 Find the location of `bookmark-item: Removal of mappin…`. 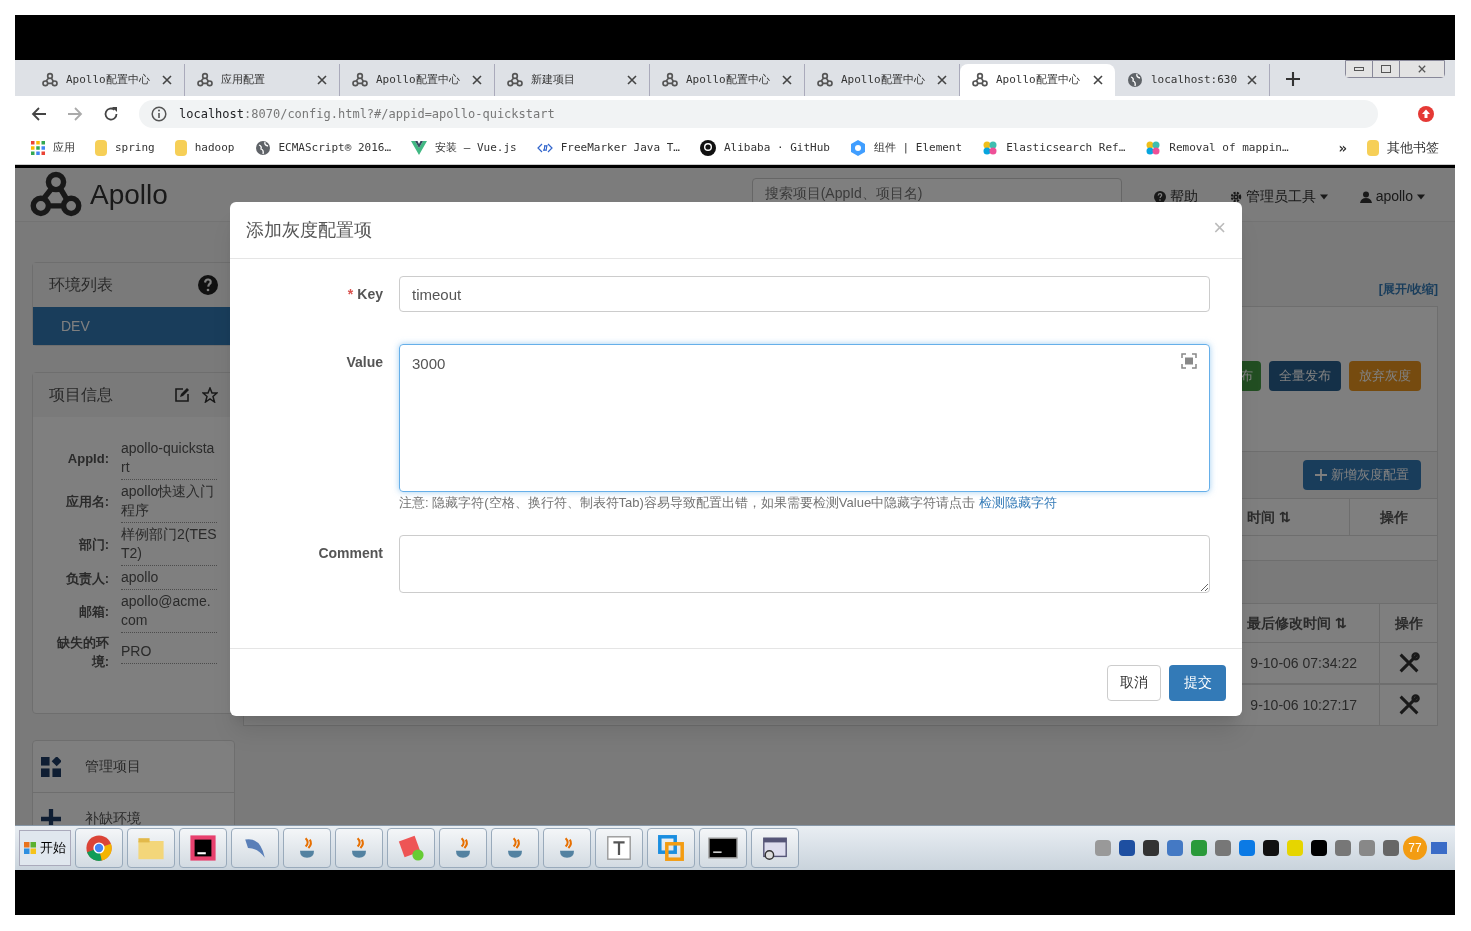

bookmark-item: Removal of mappin… is located at coordinates (1217, 148).